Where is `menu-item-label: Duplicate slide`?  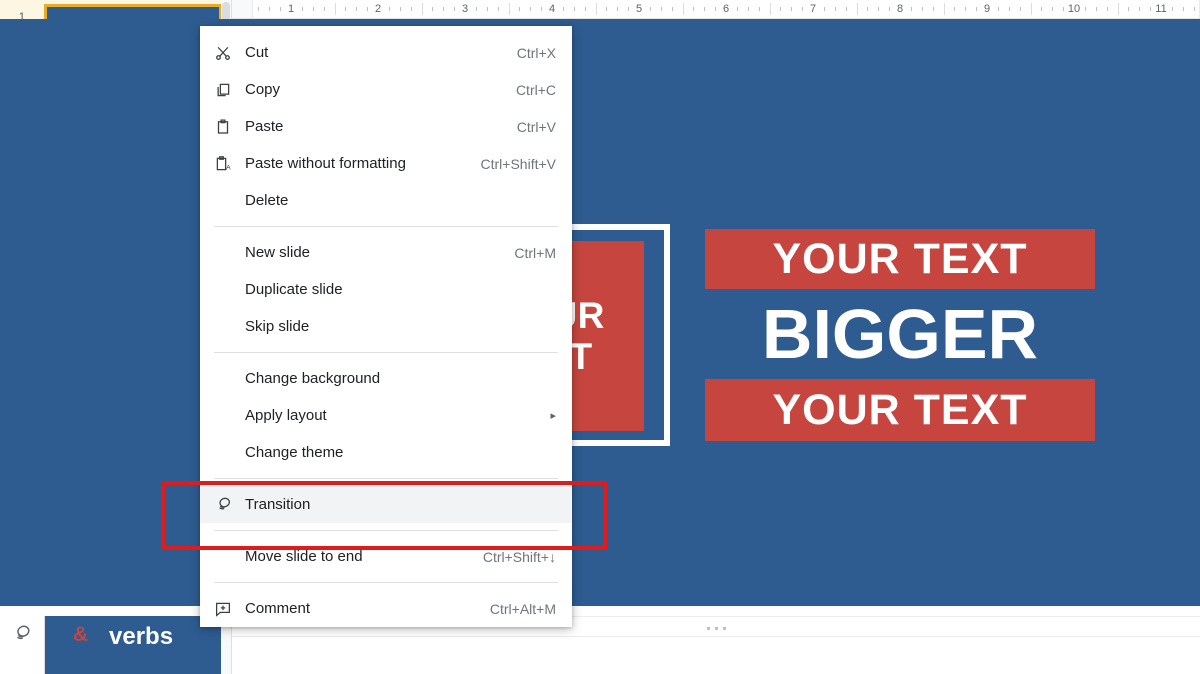
menu-item-label: Duplicate slide is located at coordinates (294, 289).